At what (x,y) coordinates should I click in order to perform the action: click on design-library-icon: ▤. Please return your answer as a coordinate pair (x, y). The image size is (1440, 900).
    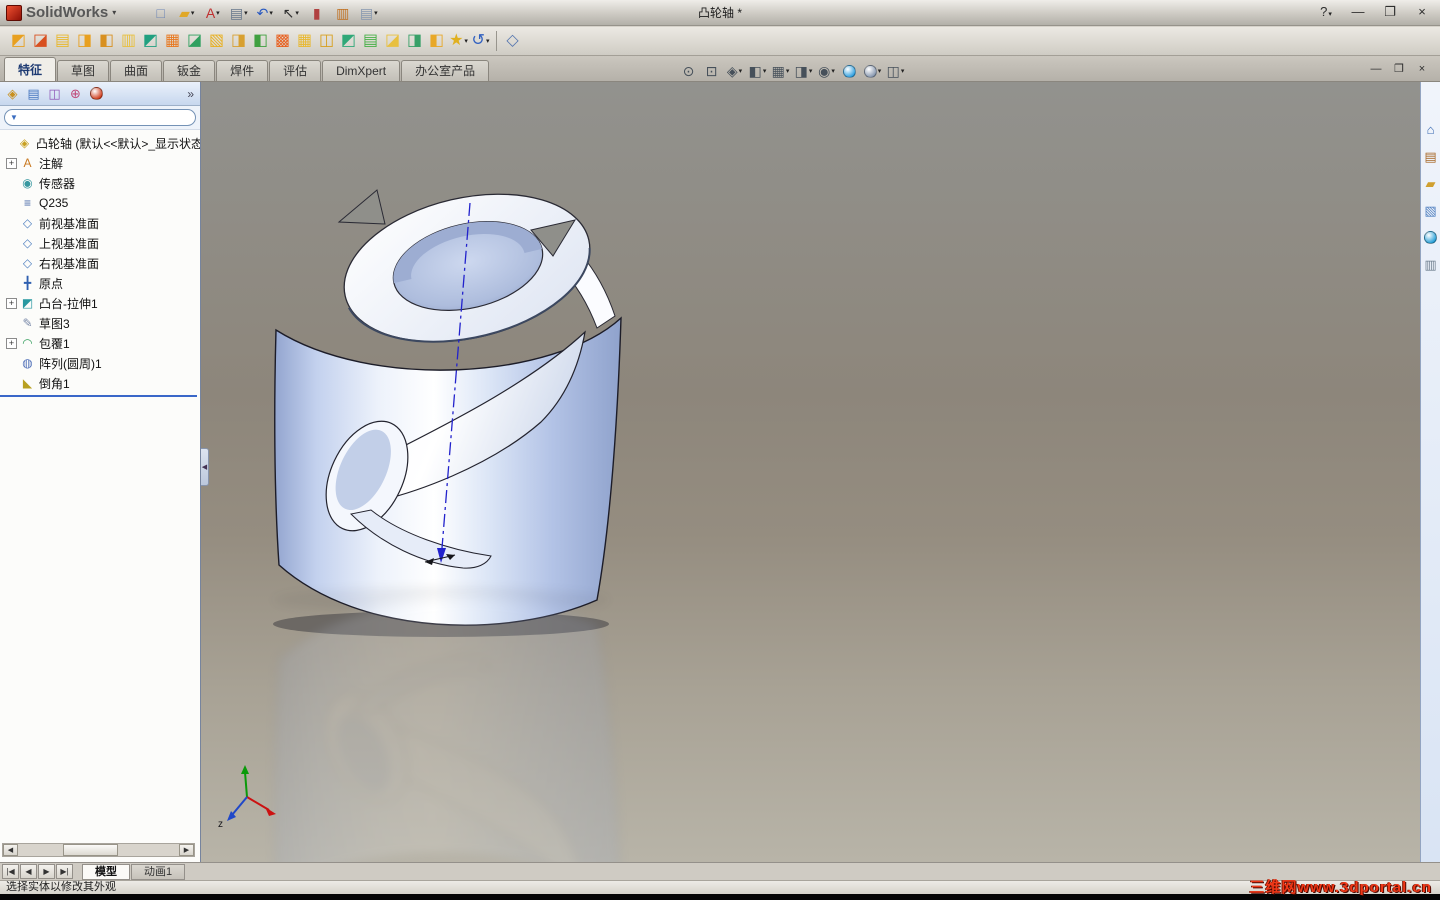
    Looking at the image, I should click on (1431, 156).